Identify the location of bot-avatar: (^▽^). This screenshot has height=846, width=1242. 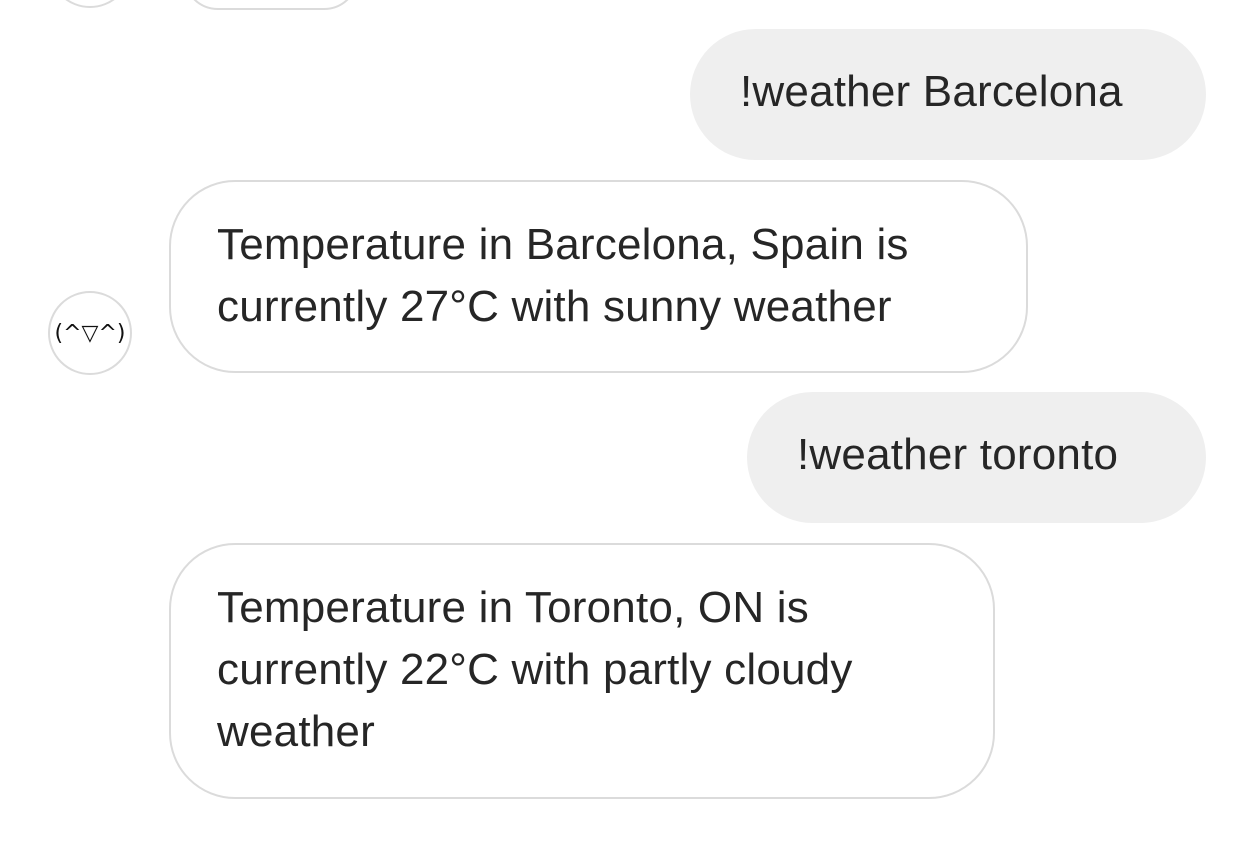
(90, 333).